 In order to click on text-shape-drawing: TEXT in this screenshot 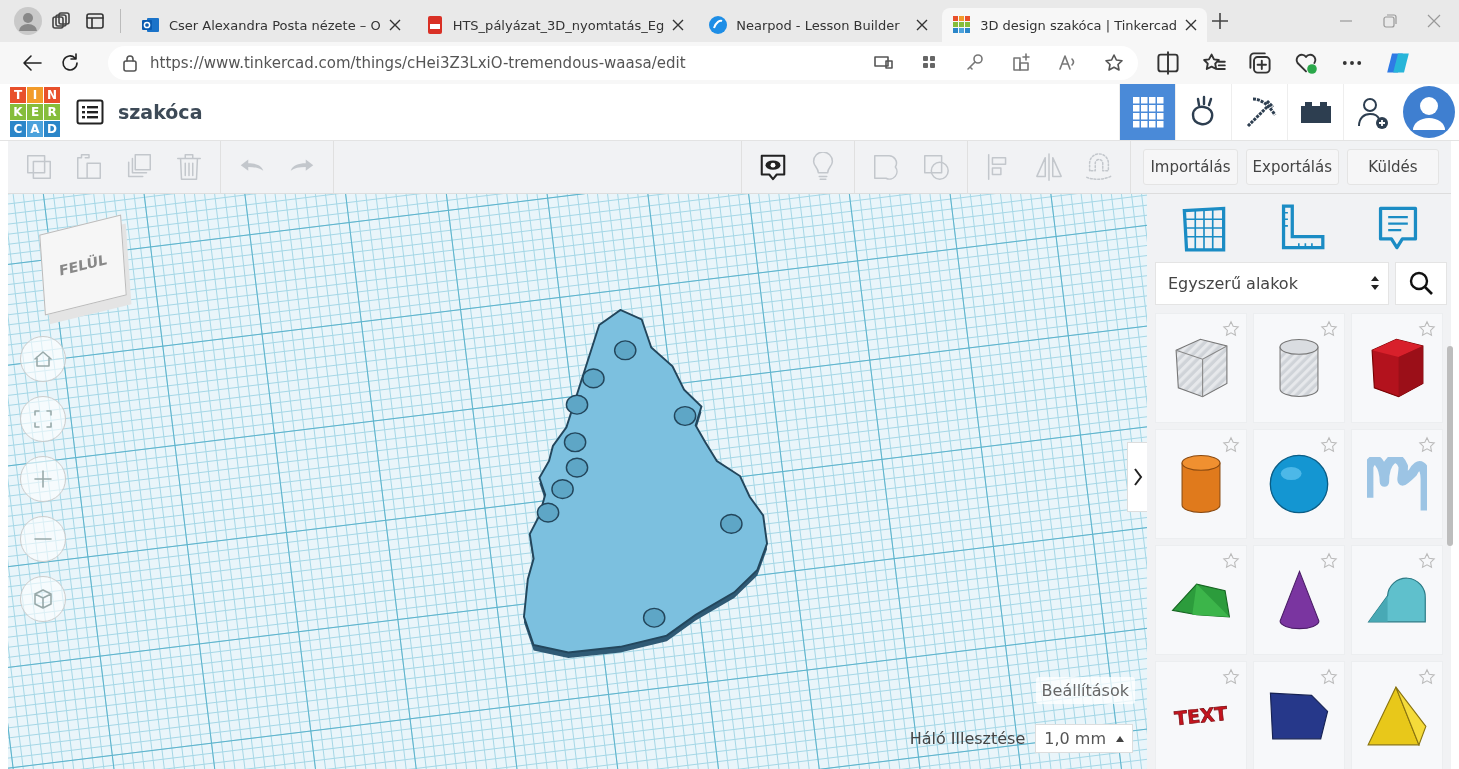, I will do `click(1201, 716)`.